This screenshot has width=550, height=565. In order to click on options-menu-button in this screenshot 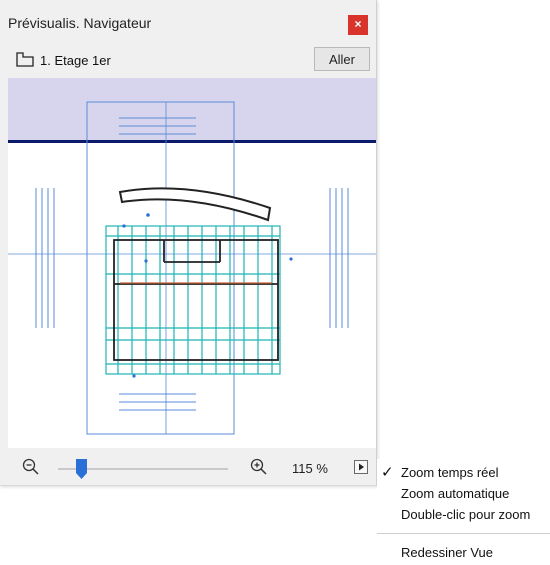, I will do `click(361, 467)`.